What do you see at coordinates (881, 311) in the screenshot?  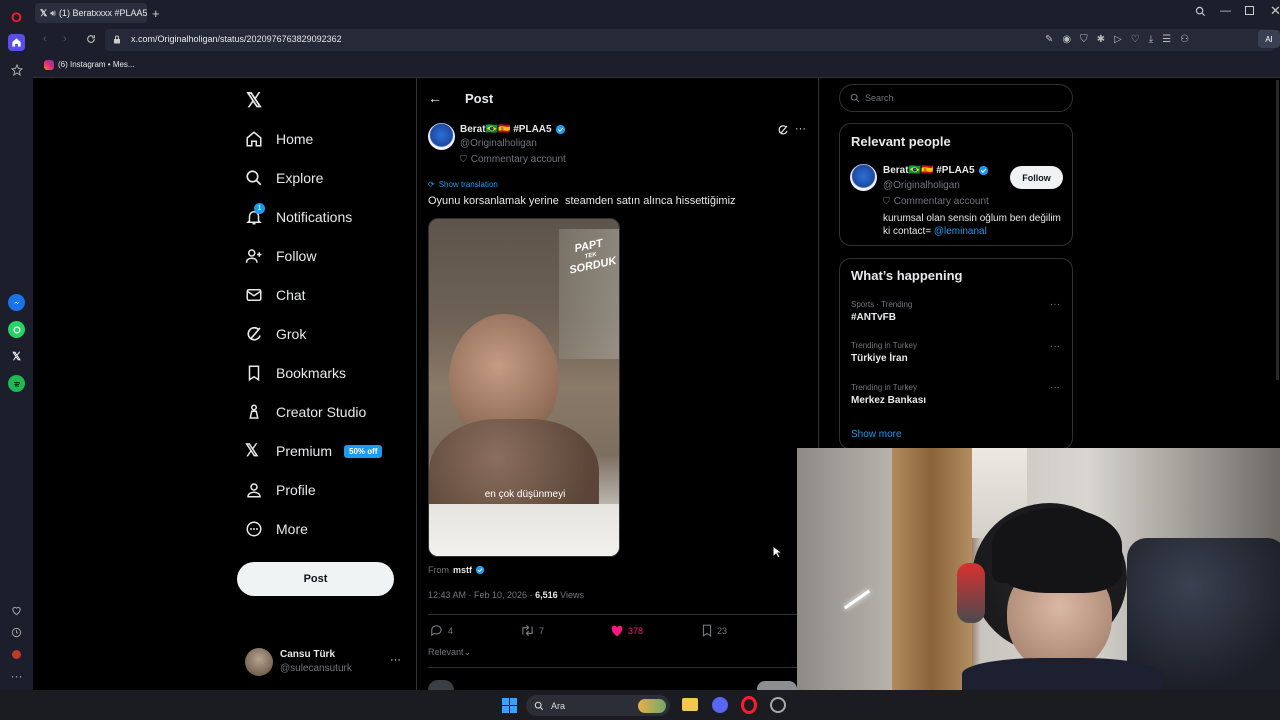 I see `trend-item: Sports · Trending #ANTvFB` at bounding box center [881, 311].